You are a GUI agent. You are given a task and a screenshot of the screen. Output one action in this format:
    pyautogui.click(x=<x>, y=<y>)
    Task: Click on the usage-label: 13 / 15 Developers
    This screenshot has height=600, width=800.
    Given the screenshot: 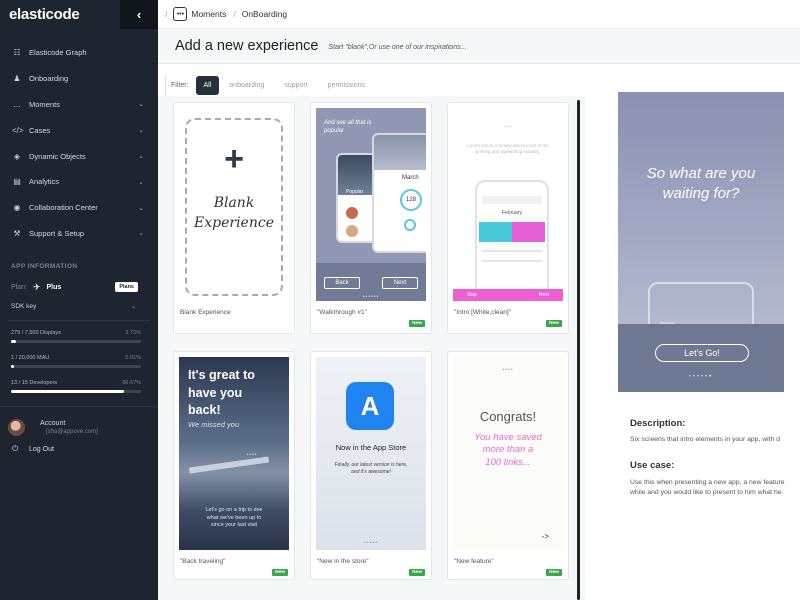 What is the action you would take?
    pyautogui.click(x=34, y=383)
    